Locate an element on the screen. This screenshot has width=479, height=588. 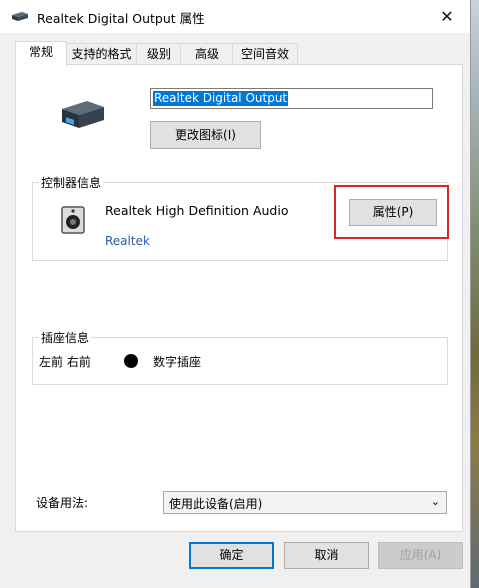
jack-type: 数字插座 is located at coordinates (177, 362).